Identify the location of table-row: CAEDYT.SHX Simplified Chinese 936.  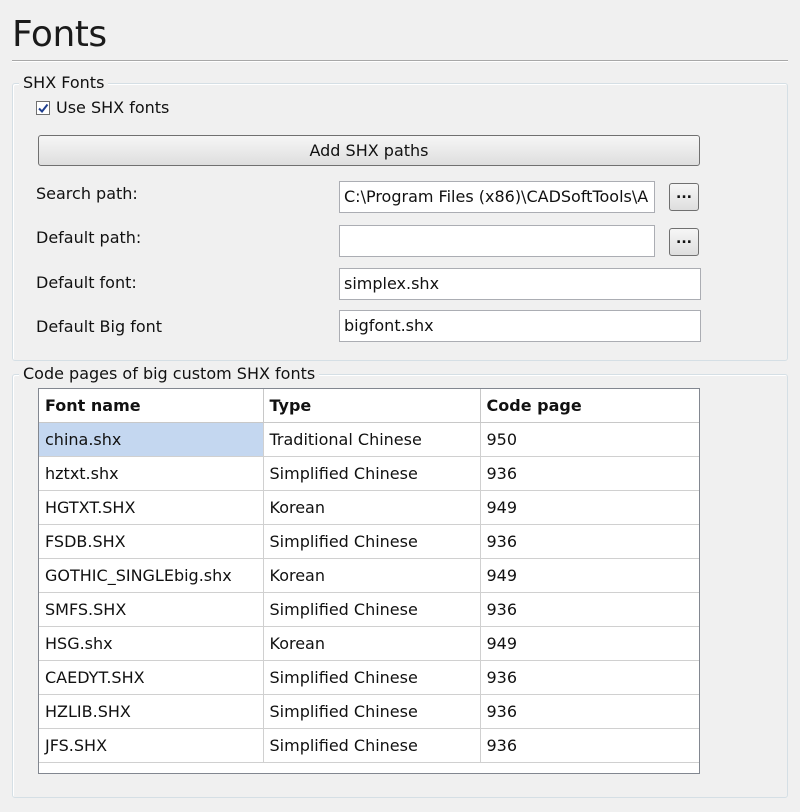
(369, 677).